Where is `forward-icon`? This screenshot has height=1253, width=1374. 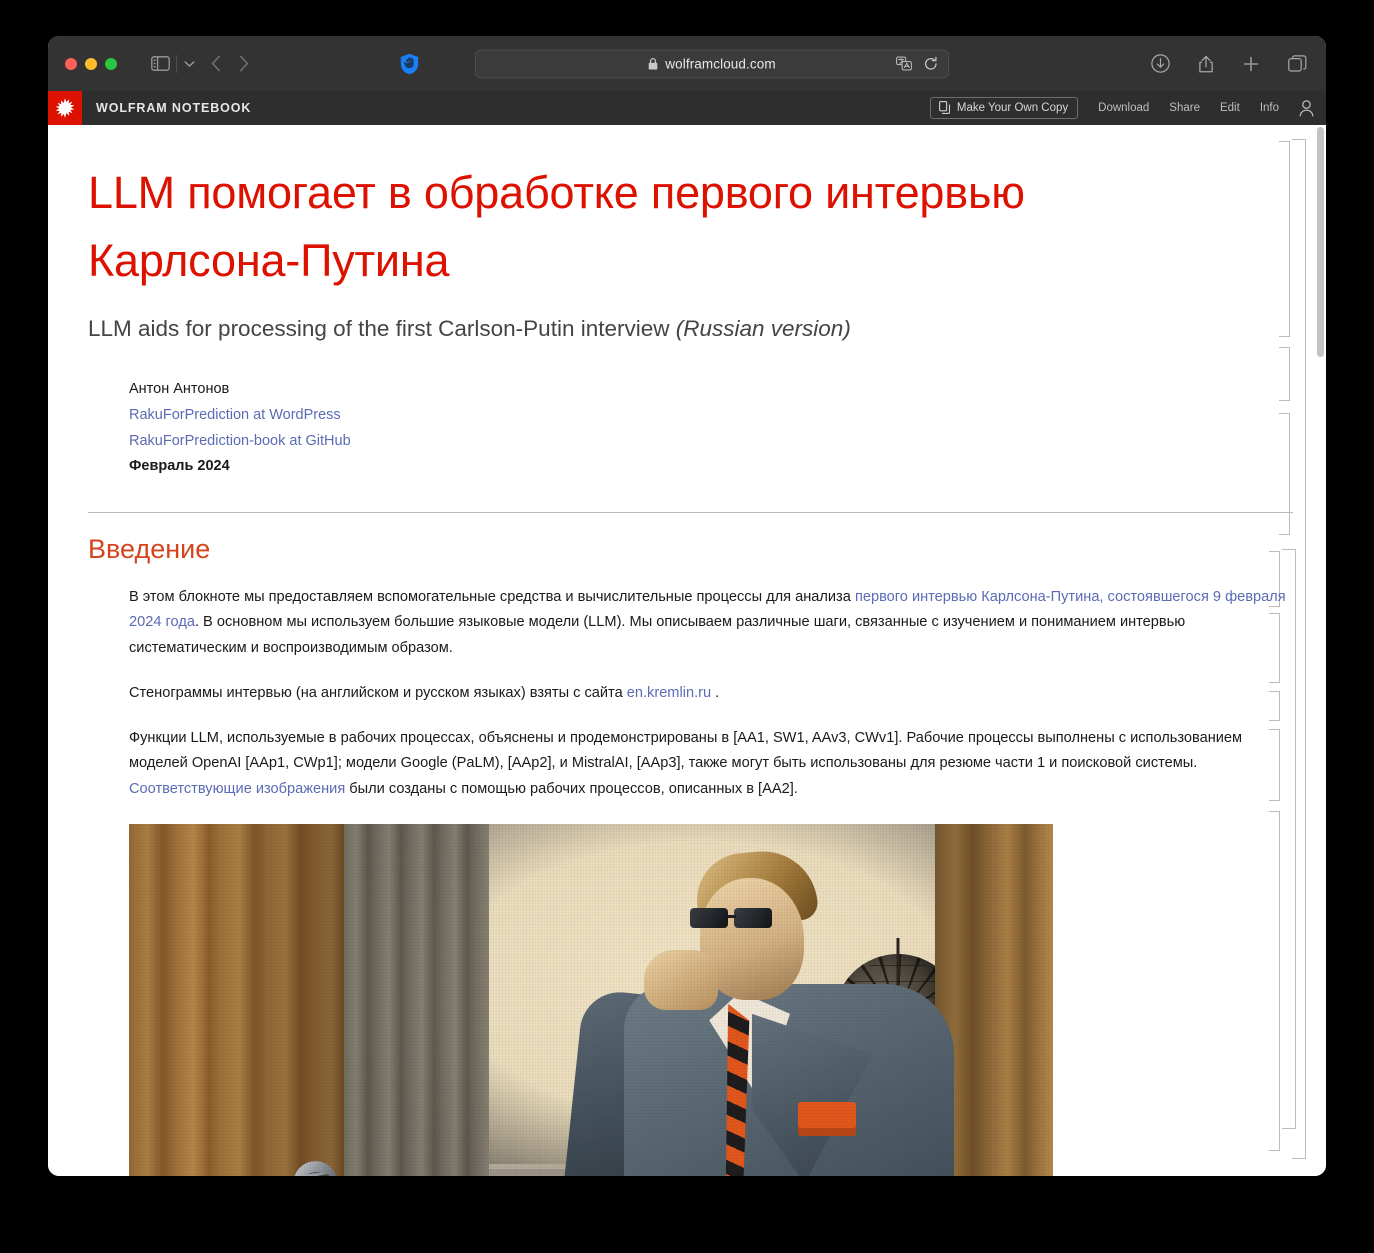
forward-icon is located at coordinates (244, 63).